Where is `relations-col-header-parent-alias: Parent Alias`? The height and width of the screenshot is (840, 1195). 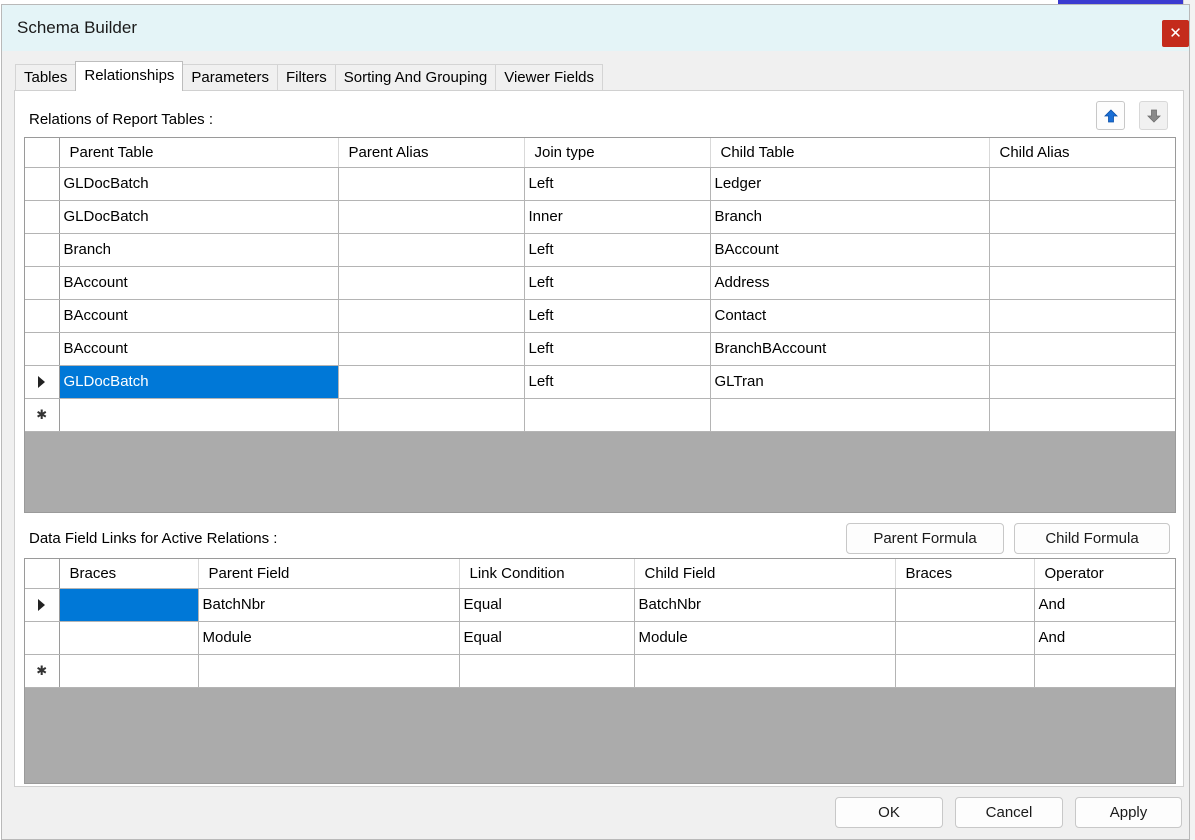
relations-col-header-parent-alias: Parent Alias is located at coordinates (431, 153).